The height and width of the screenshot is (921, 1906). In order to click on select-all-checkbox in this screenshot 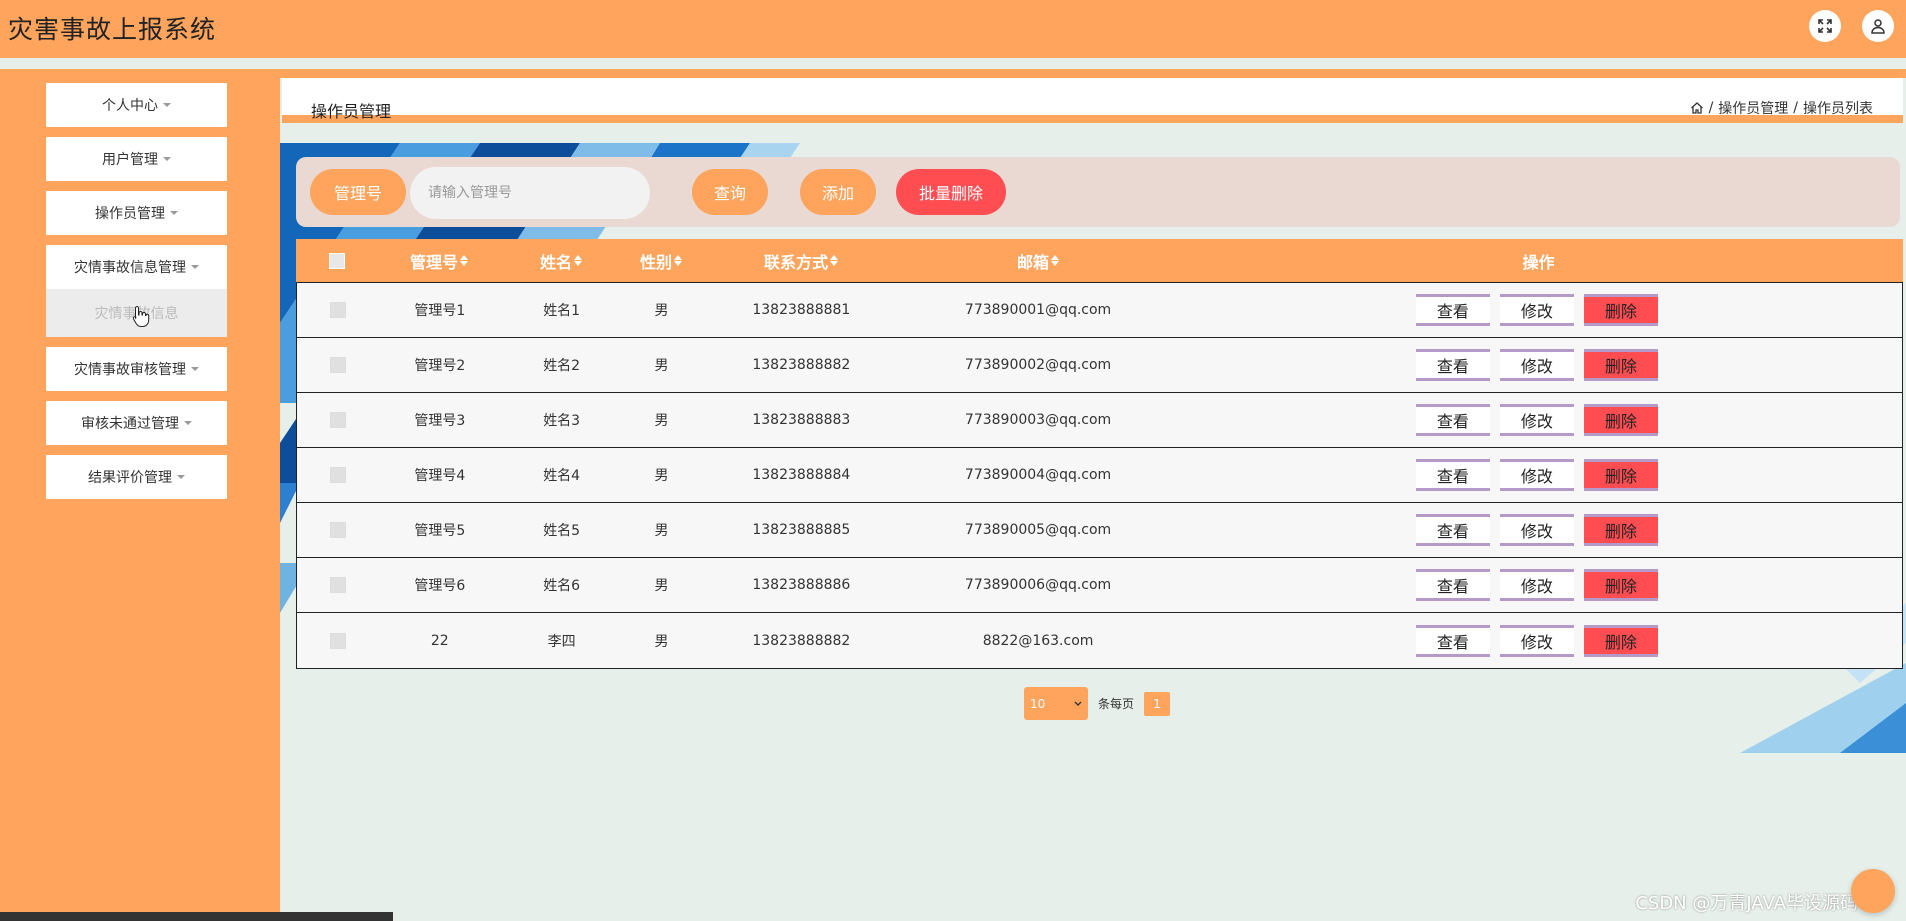, I will do `click(337, 260)`.